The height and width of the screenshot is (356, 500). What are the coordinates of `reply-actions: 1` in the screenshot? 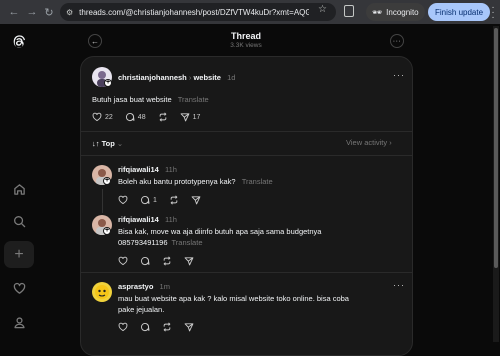 It's located at (165, 200).